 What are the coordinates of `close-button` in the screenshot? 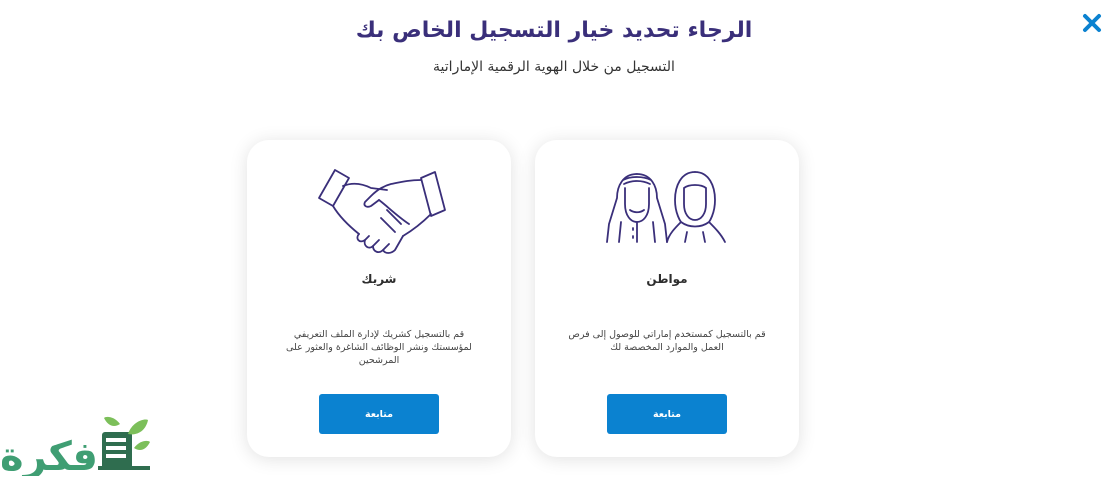 It's located at (1092, 23).